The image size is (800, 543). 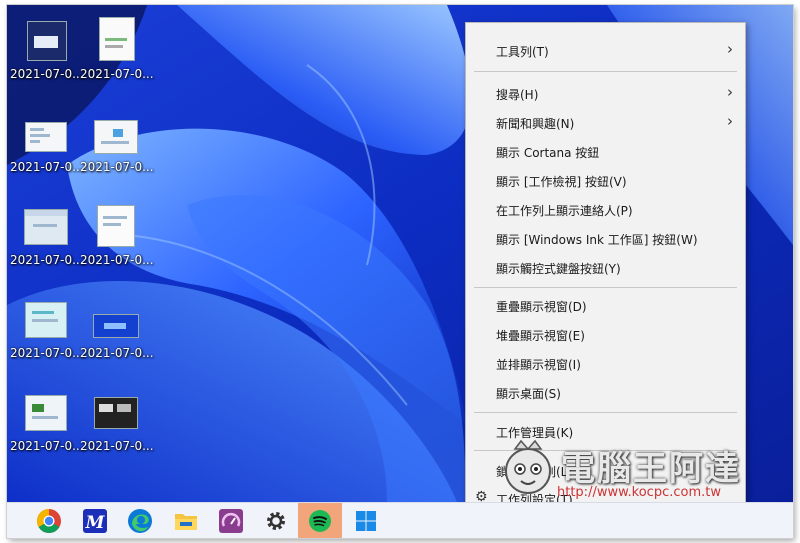 What do you see at coordinates (605, 123) in the screenshot?
I see `menu-item-news-and-interests: 新聞和興趣(N) ›` at bounding box center [605, 123].